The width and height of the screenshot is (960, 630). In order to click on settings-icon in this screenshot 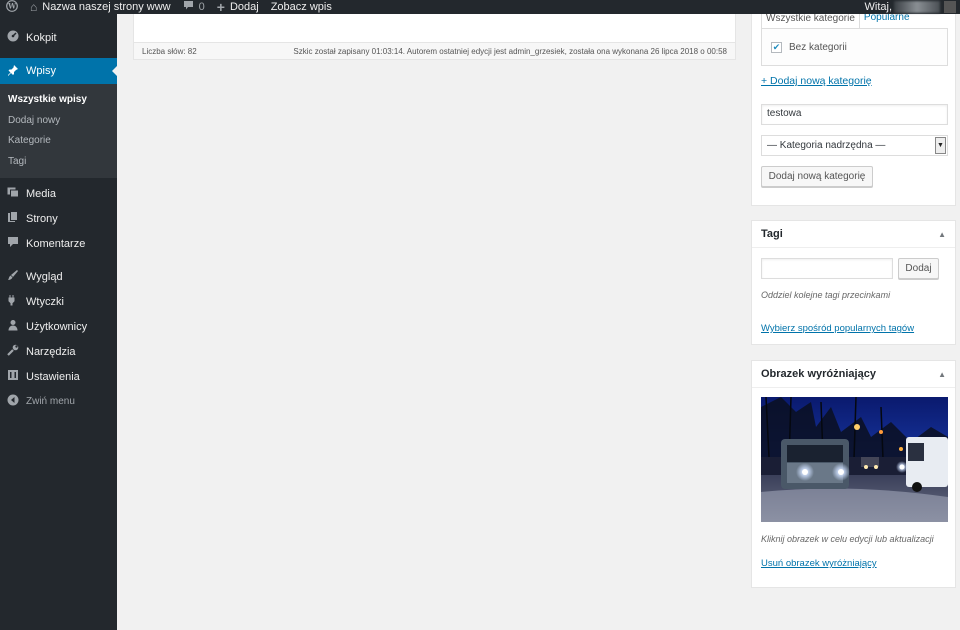, I will do `click(13, 376)`.